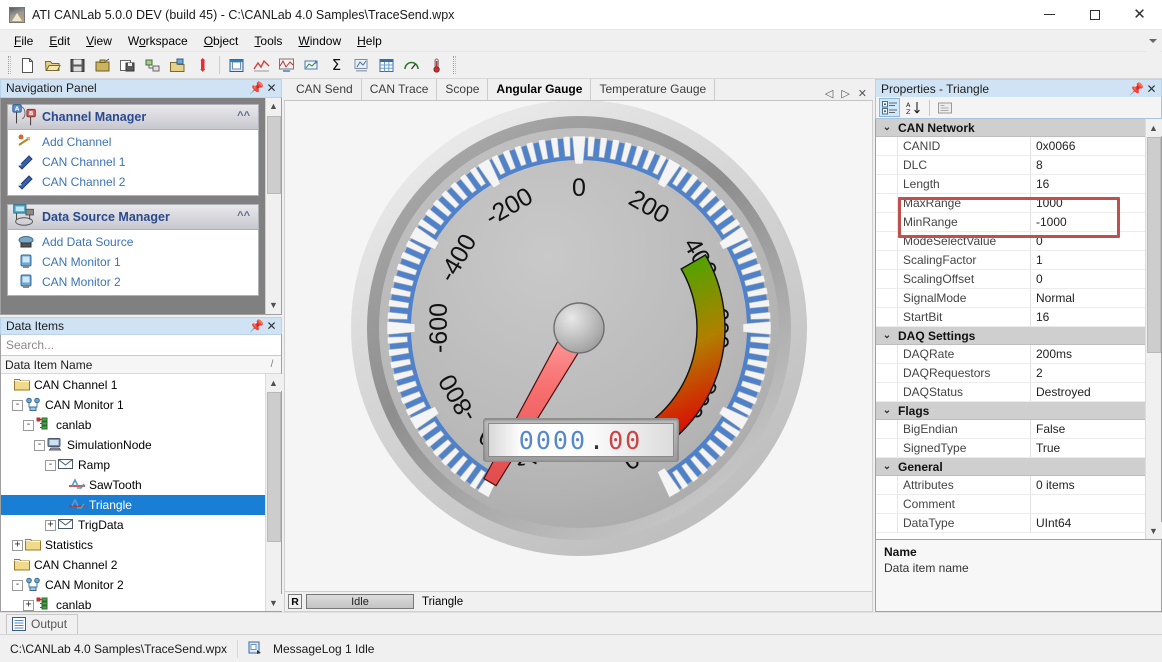  Describe the element at coordinates (177, 65) in the screenshot. I see `import-button` at that location.